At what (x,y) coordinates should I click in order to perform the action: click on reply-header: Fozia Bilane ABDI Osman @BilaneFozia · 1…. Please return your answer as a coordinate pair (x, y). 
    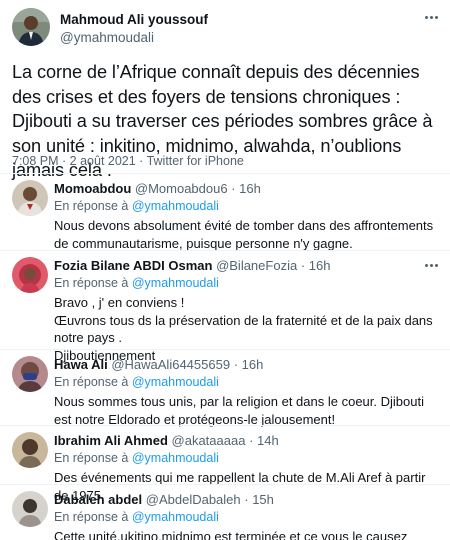
    Looking at the image, I should click on (192, 265).